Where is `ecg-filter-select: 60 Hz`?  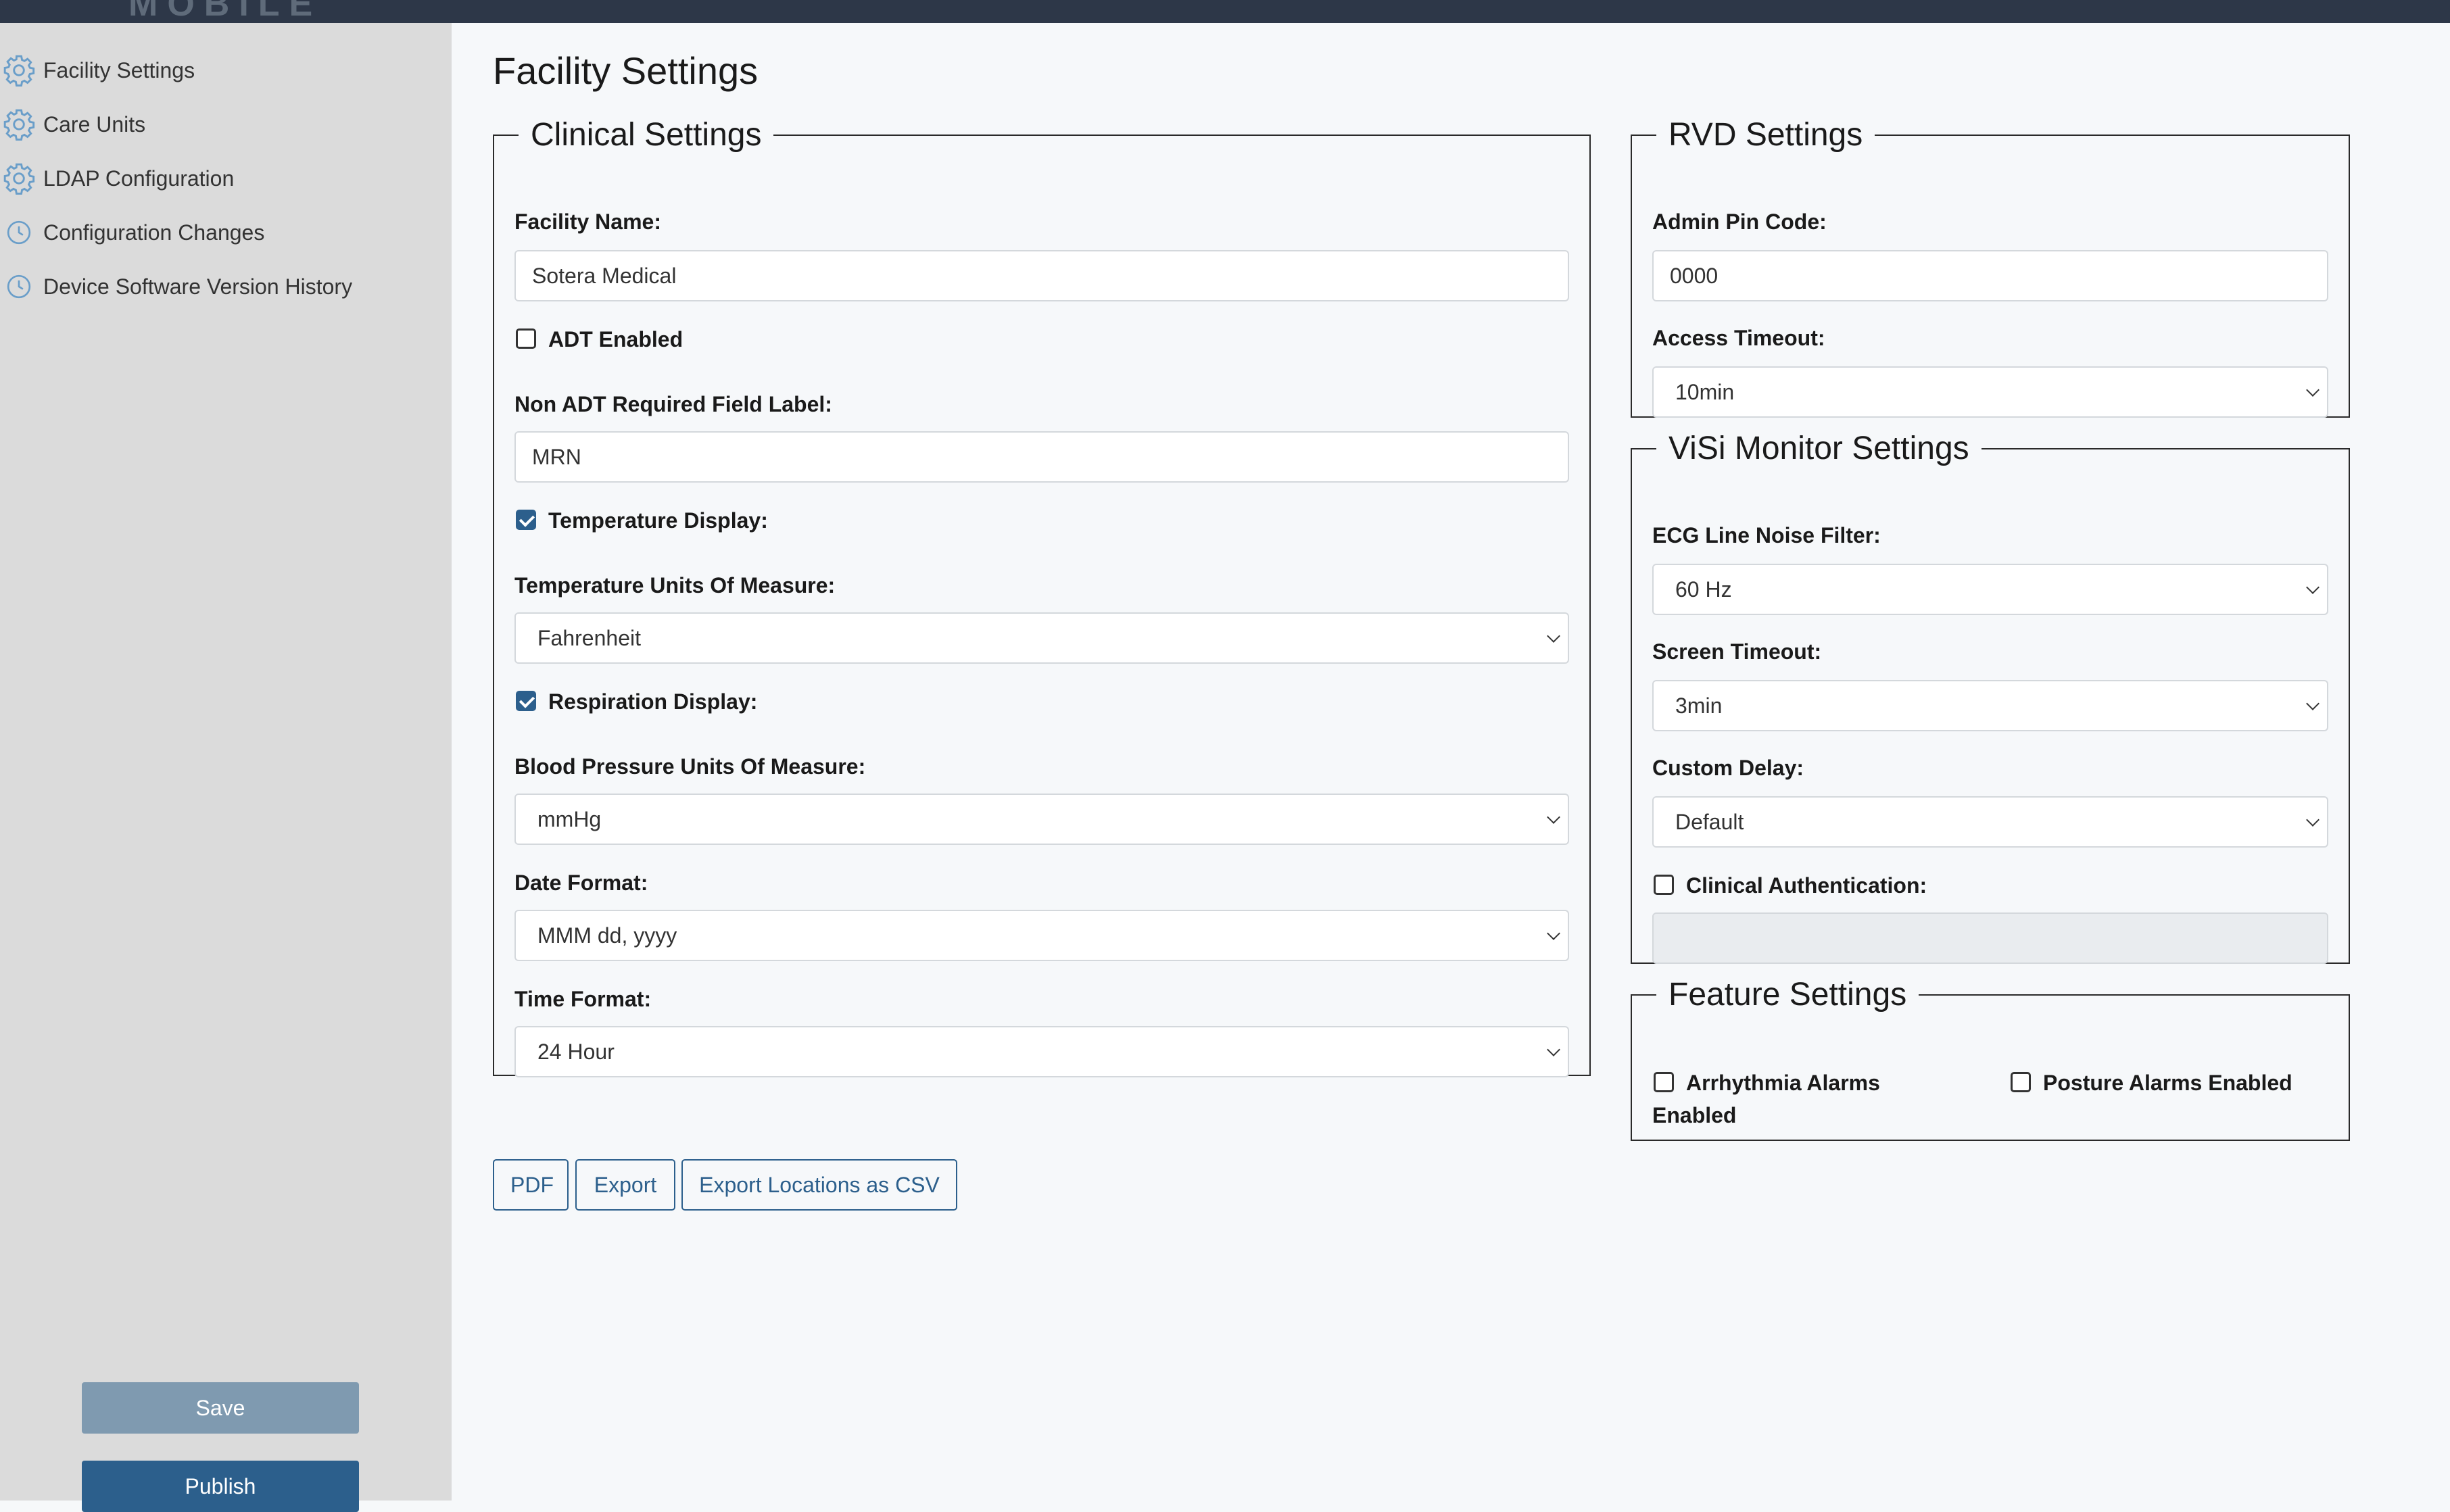 ecg-filter-select: 60 Hz is located at coordinates (1990, 589).